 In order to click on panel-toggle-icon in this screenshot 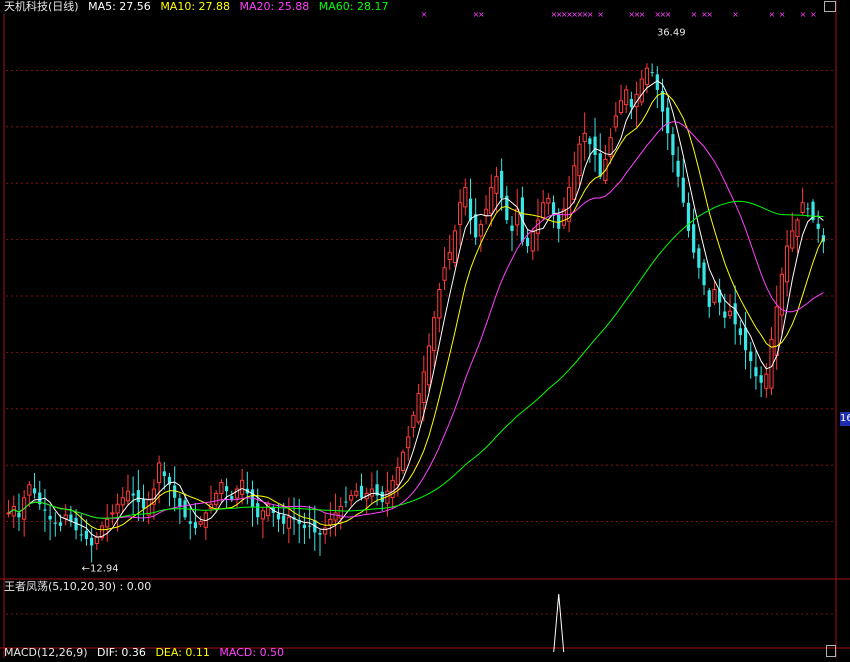, I will do `click(830, 6)`.